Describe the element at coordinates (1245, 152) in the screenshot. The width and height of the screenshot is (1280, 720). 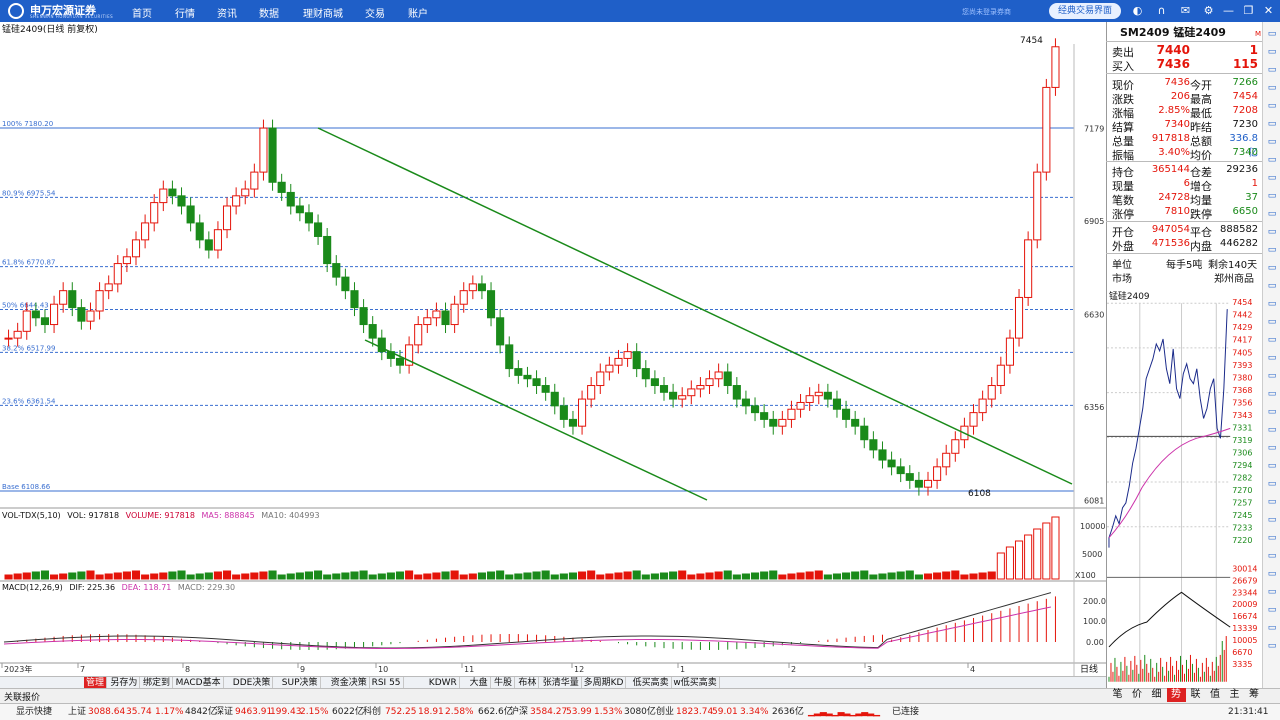
I see `quote-row-cell: 7340` at that location.